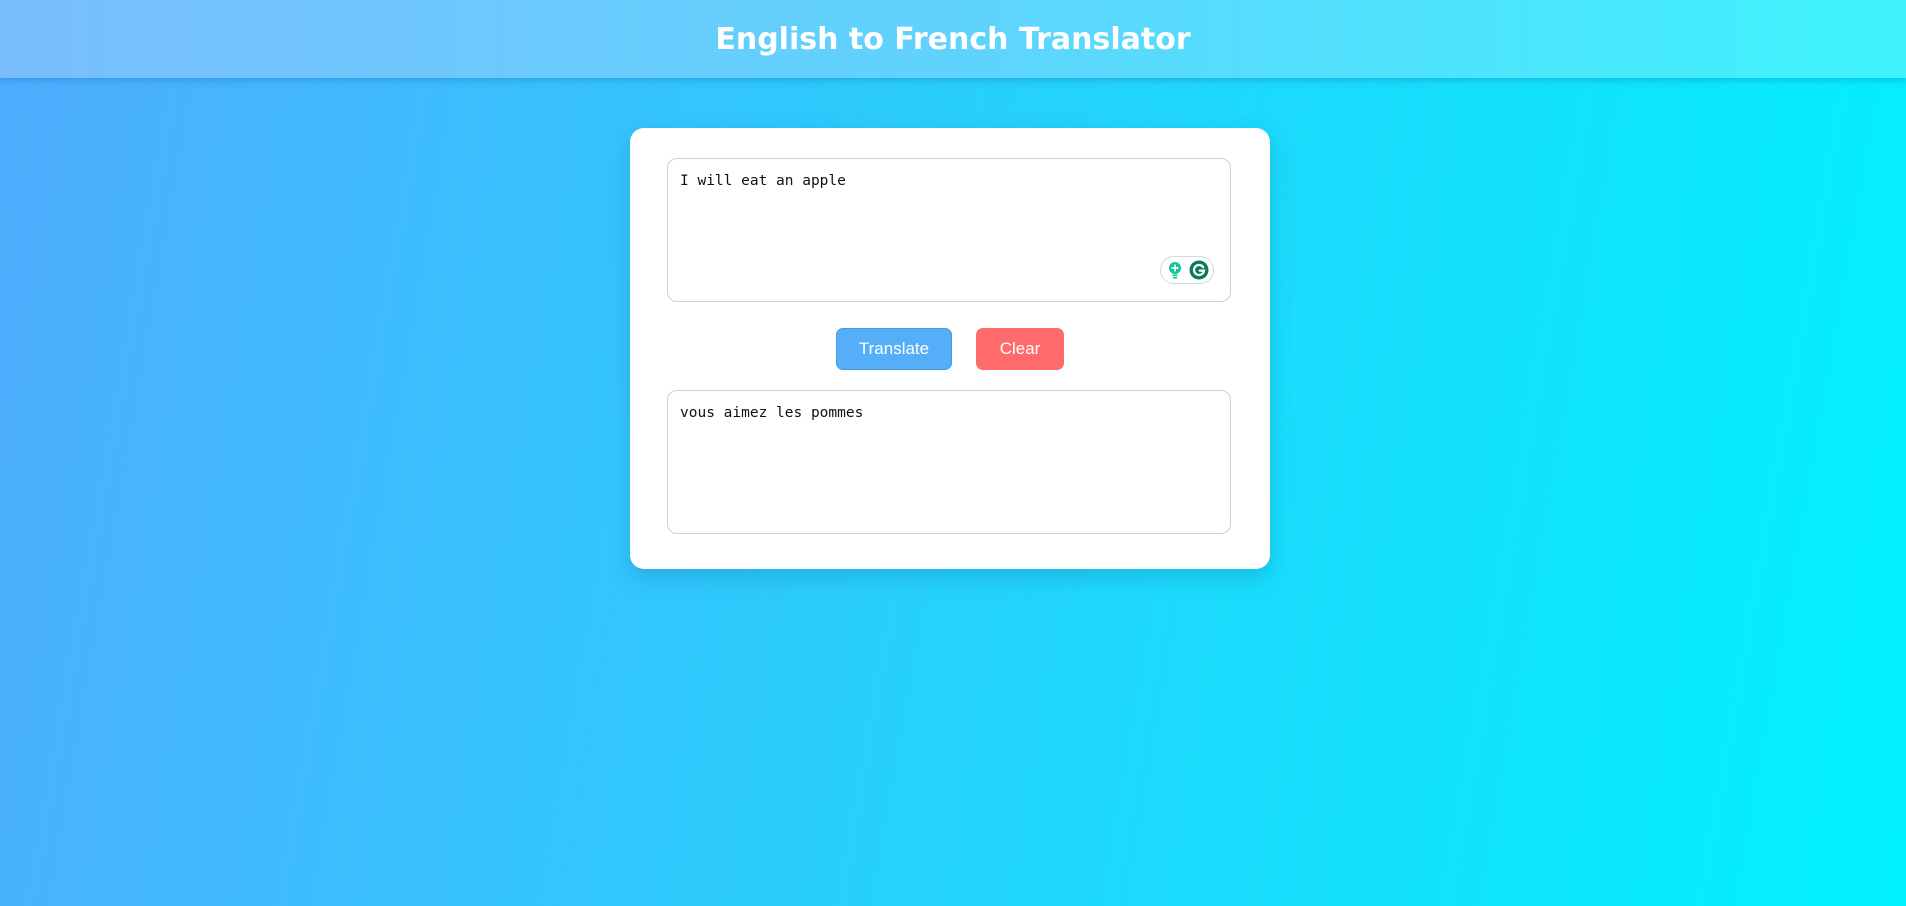 Image resolution: width=1906 pixels, height=906 pixels. I want to click on app-header: English to French Translator, so click(953, 39).